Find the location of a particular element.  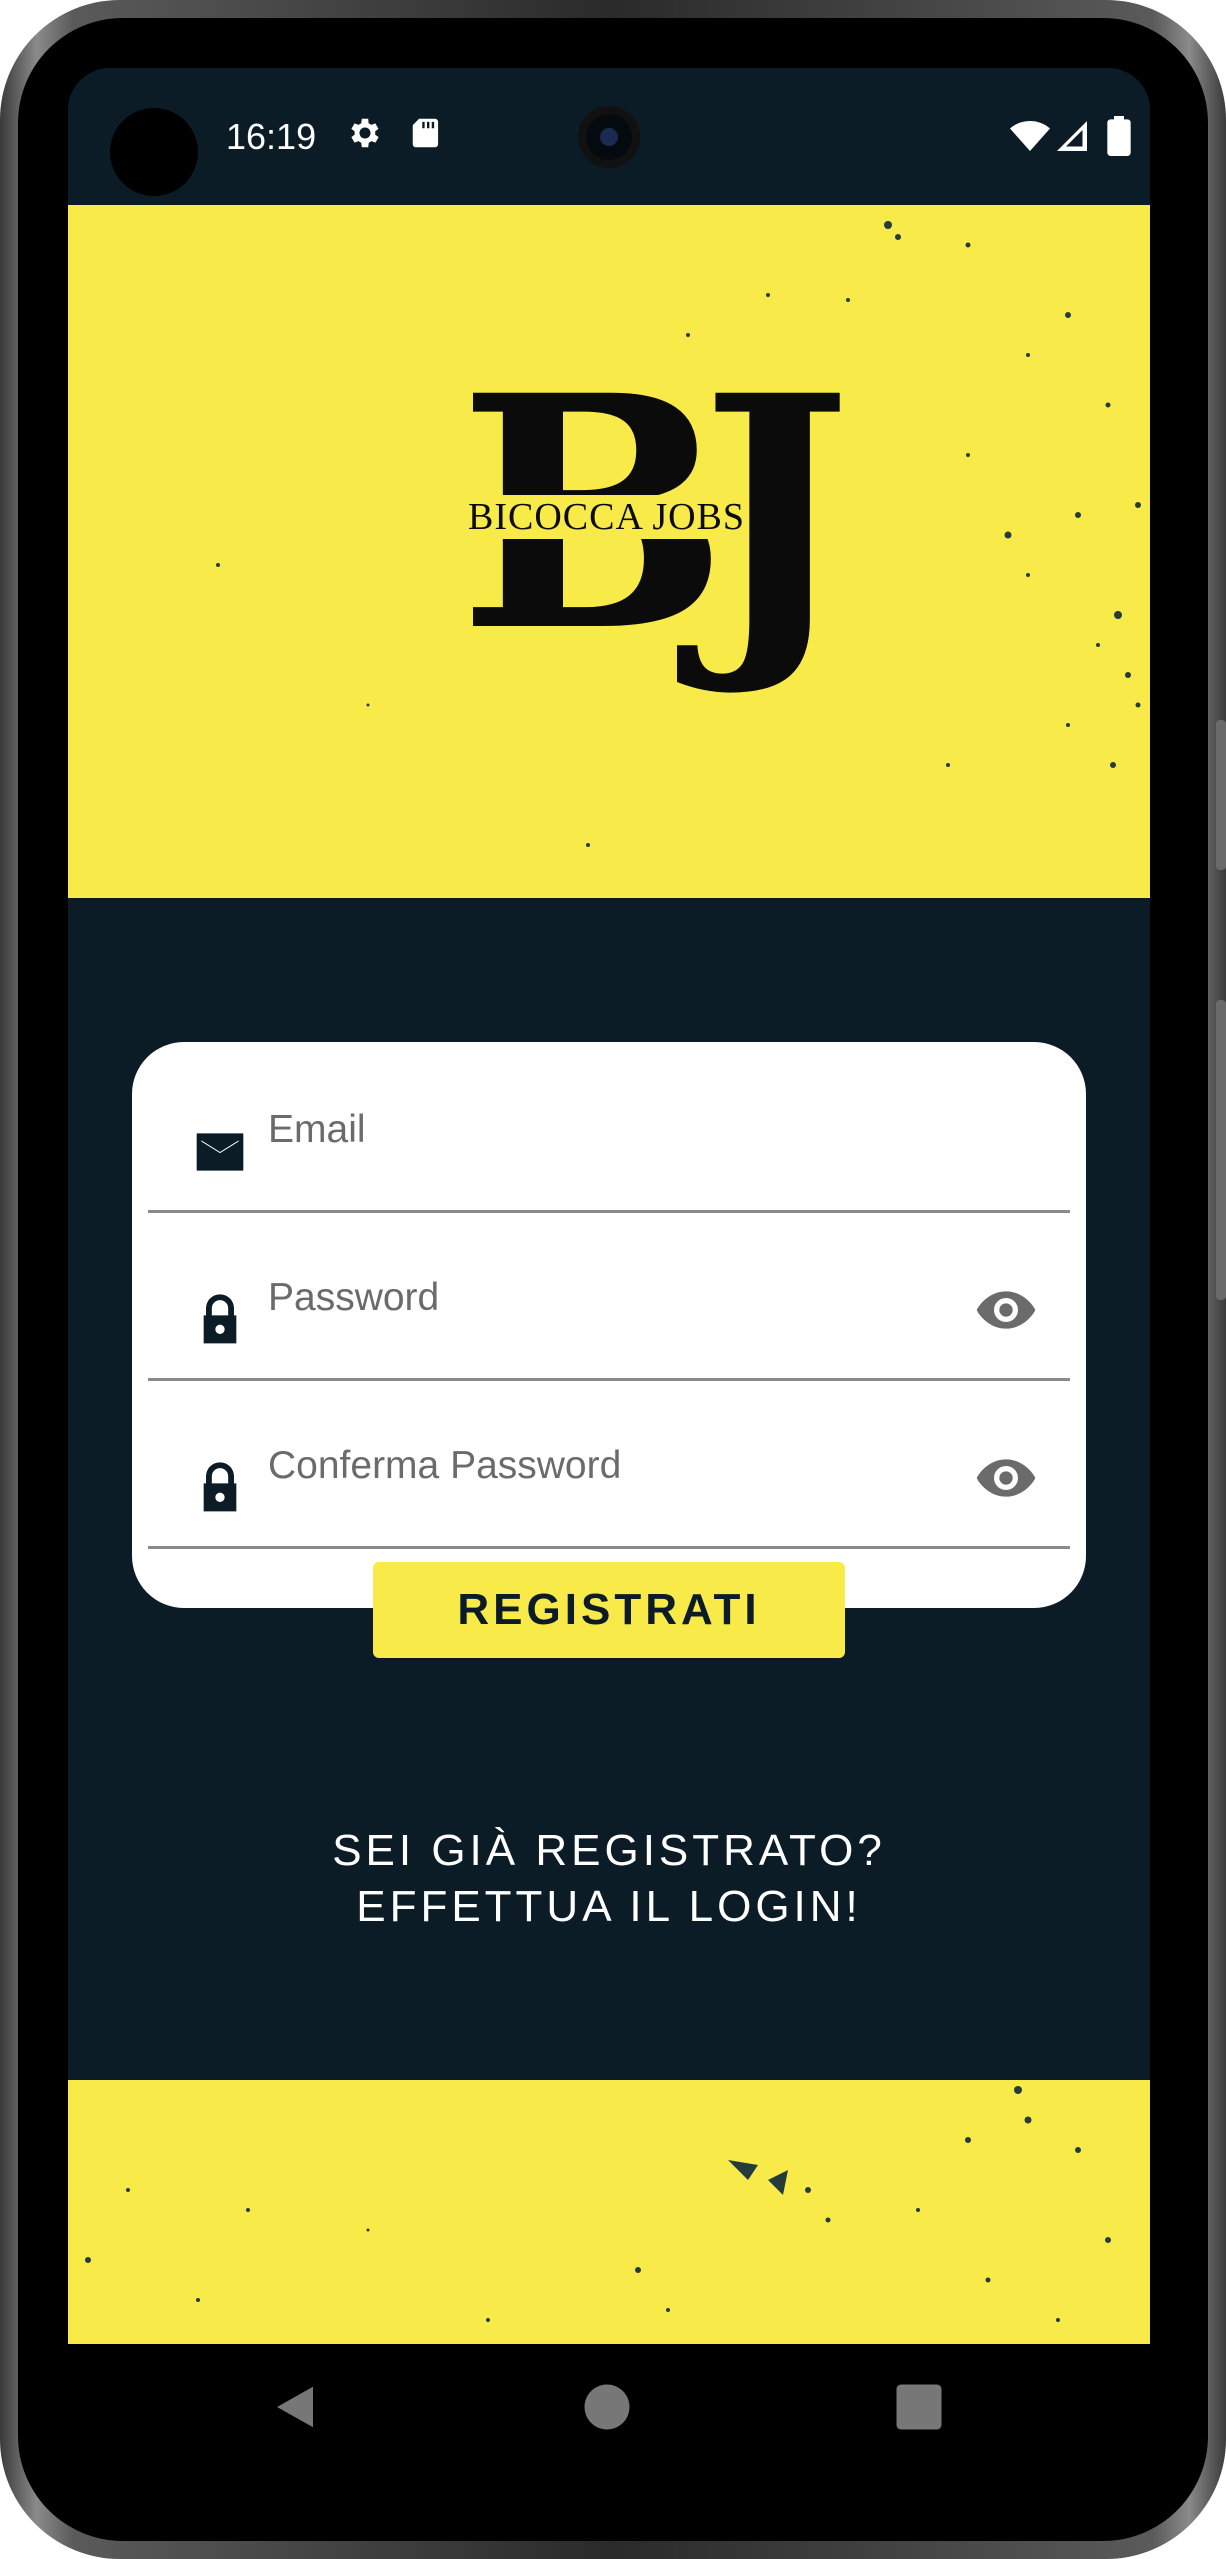

camera-cutout is located at coordinates (154, 152).